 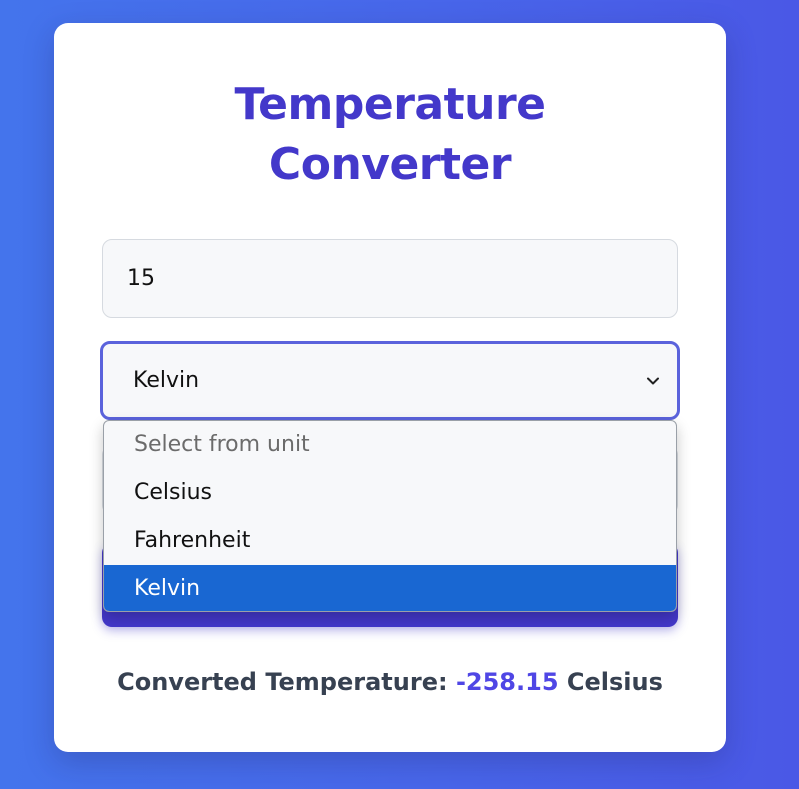 I want to click on page-title: Temperature Converter, so click(x=390, y=135).